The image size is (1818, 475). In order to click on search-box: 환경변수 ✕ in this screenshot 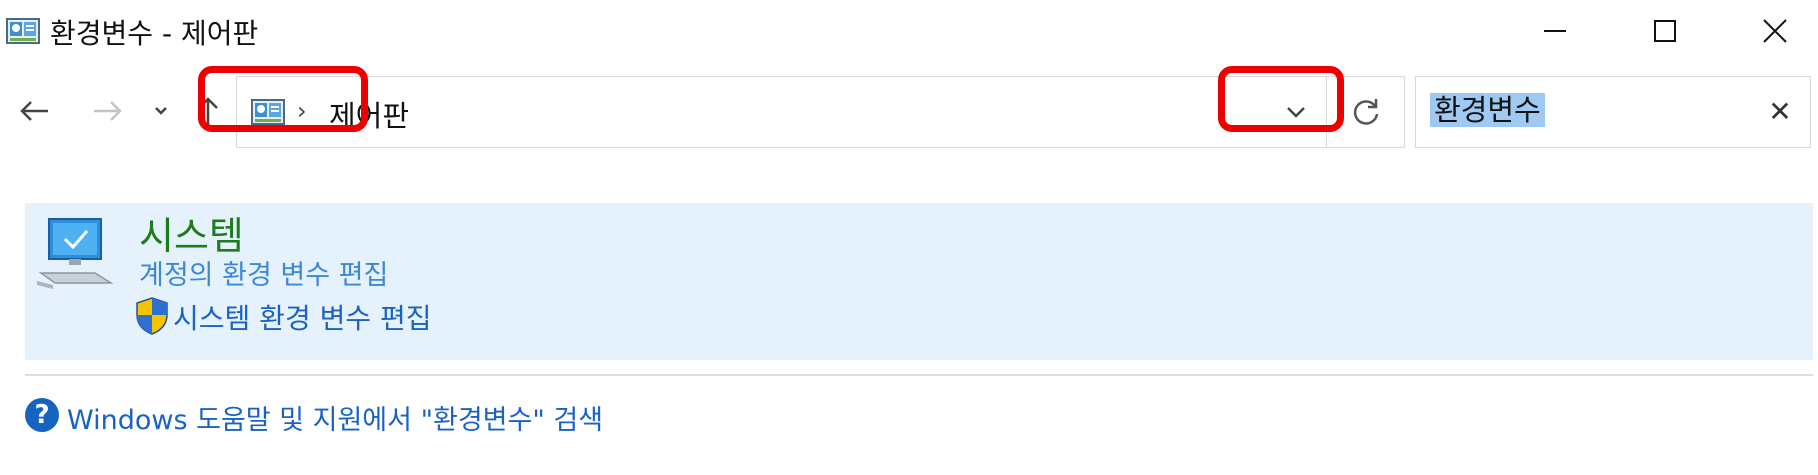, I will do `click(1613, 112)`.